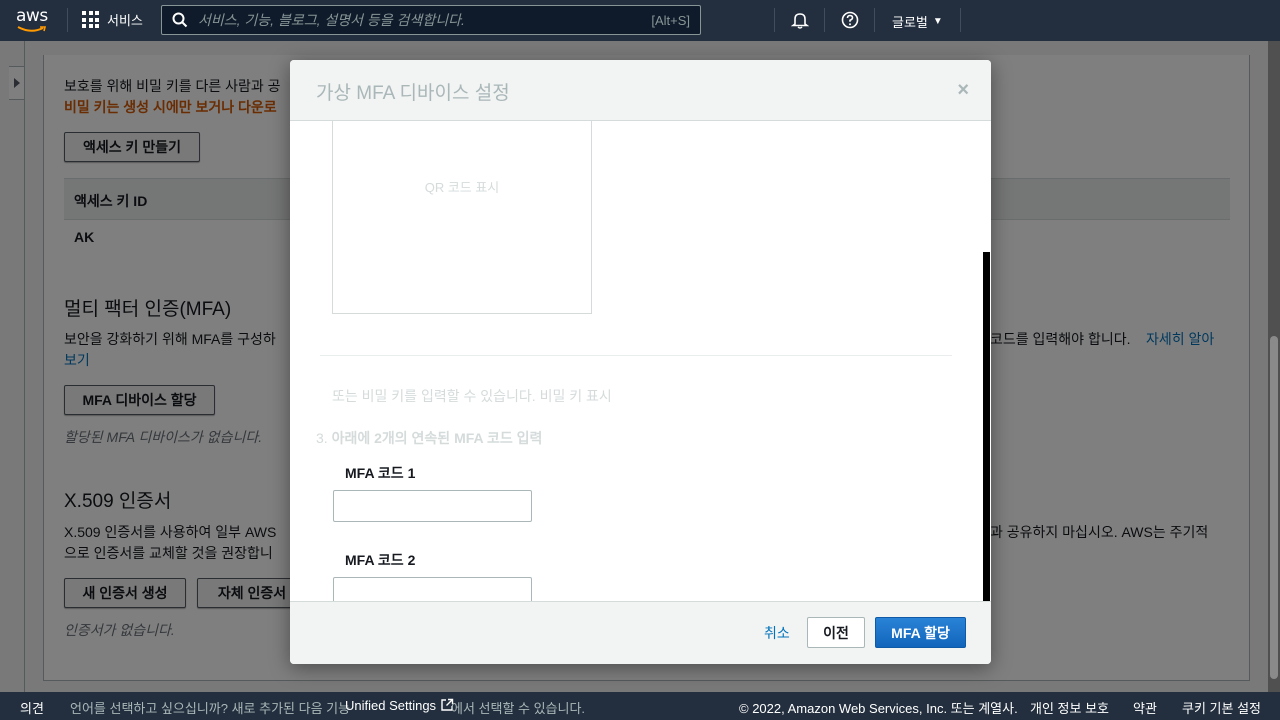 This screenshot has height=720, width=1280. I want to click on search-input: 서비스, 기능, 블로그, 설명서 등을 검색합니다. [Alt+S], so click(431, 20).